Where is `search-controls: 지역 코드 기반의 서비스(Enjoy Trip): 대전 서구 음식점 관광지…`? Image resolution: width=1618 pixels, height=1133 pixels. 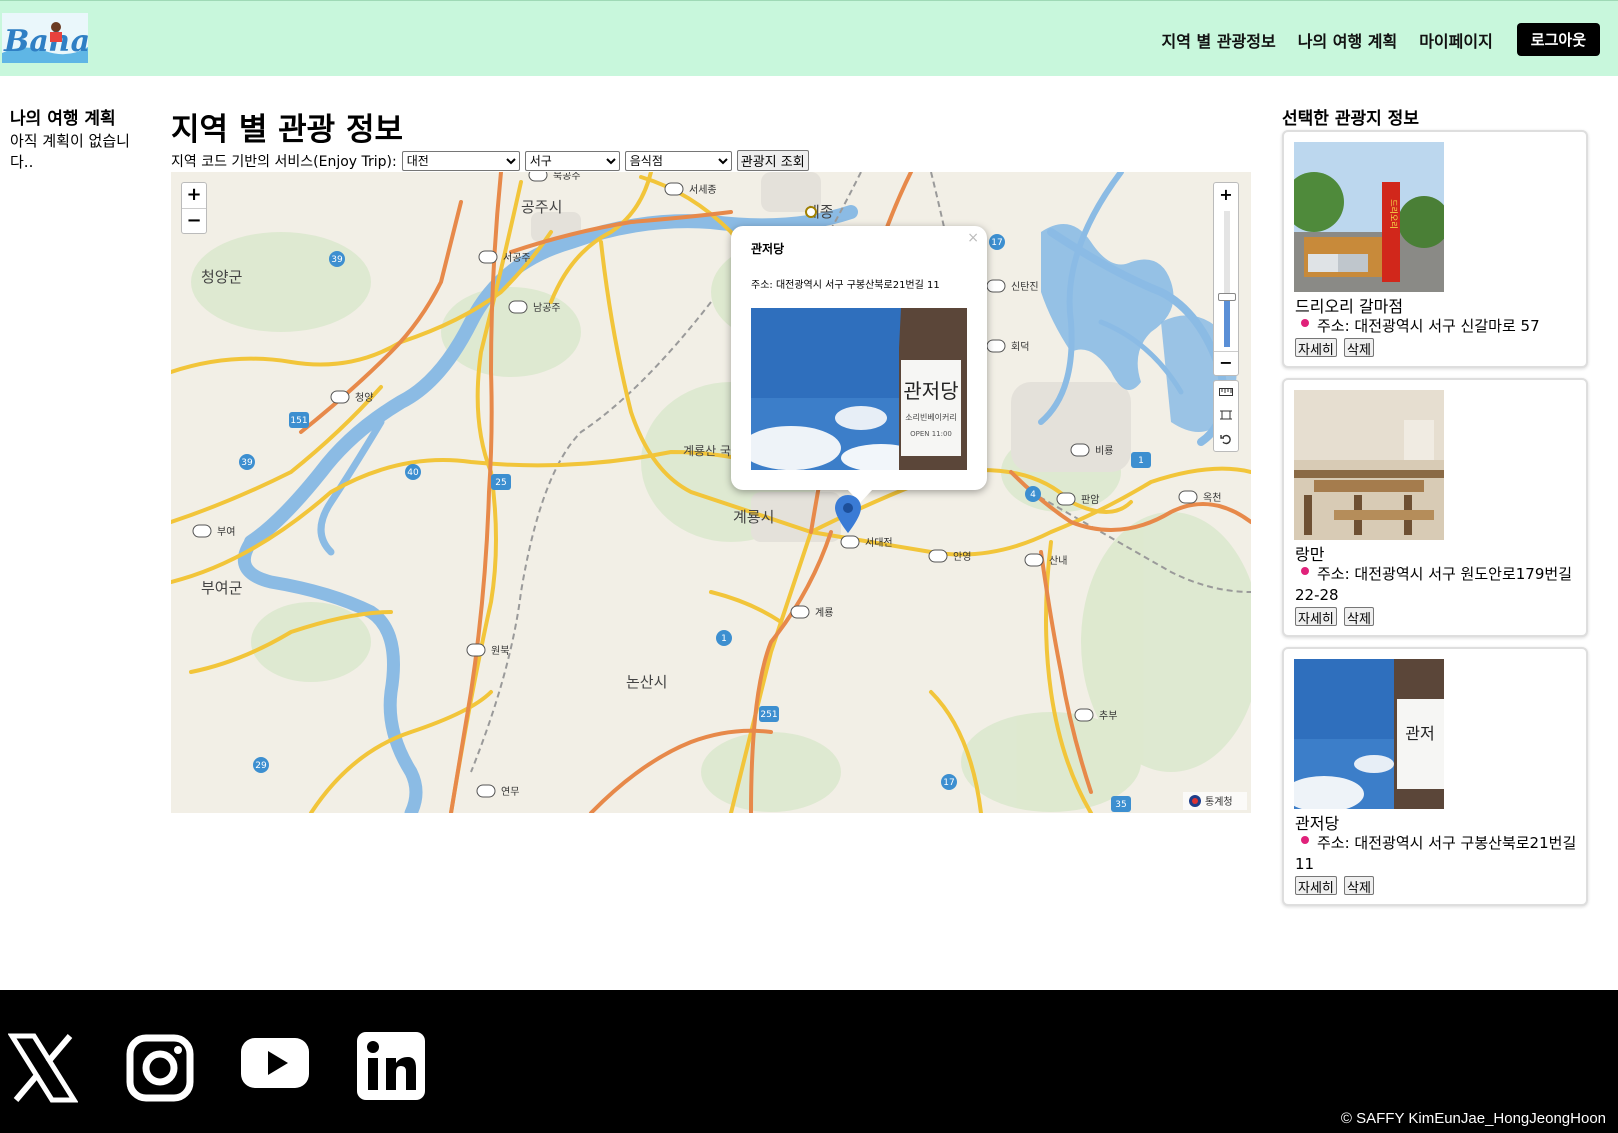
search-controls: 지역 코드 기반의 서비스(Enjoy Trip): 대전 서구 음식점 관광지… is located at coordinates (490, 160).